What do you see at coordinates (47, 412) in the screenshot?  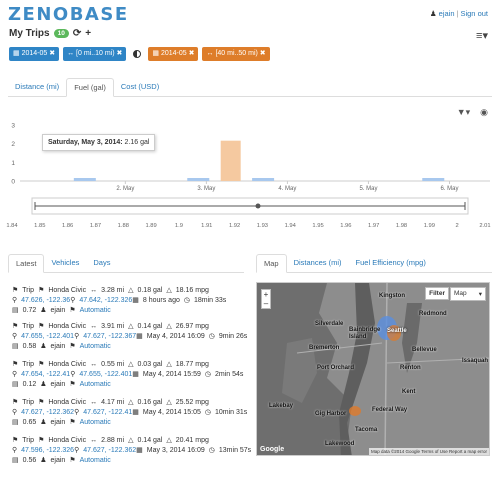 I see `trip-from-link: 47.627, -122.362` at bounding box center [47, 412].